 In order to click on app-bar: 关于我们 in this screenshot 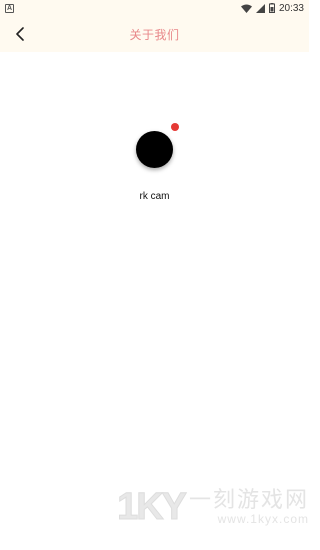, I will do `click(154, 34)`.